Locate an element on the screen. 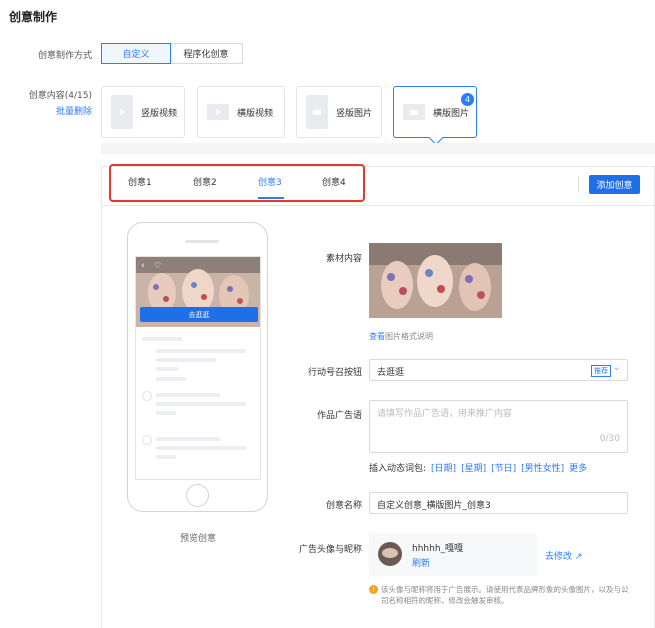 The height and width of the screenshot is (628, 655). nickname: hhhhh_嘎嘎 is located at coordinates (438, 549).